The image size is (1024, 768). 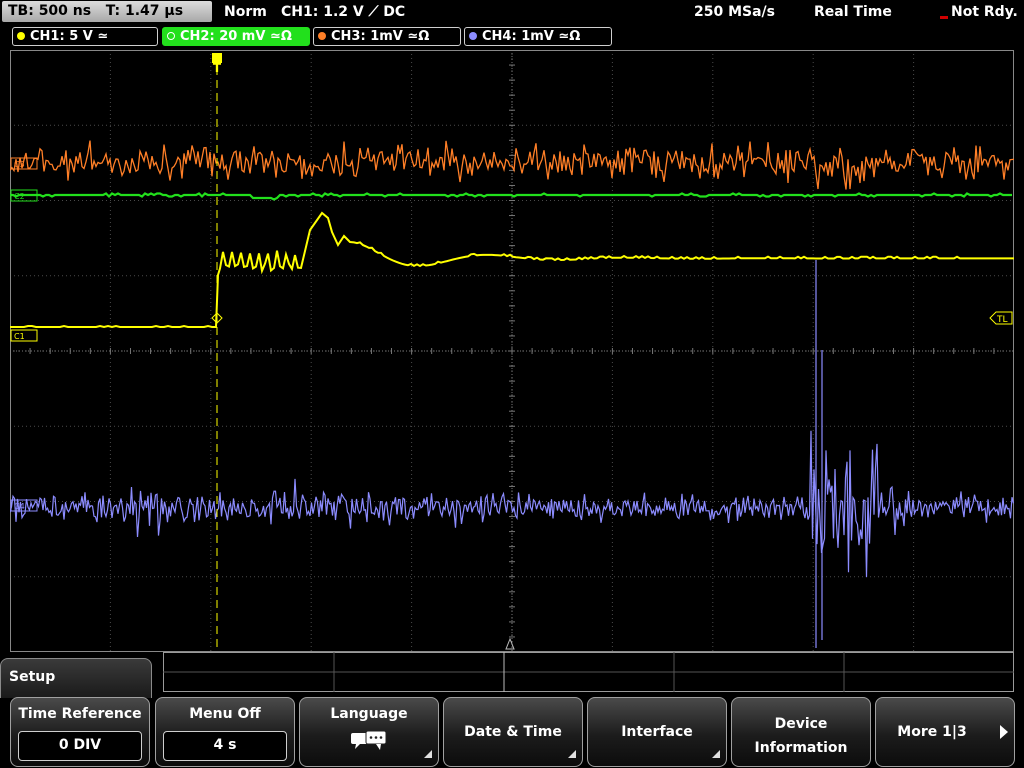 I want to click on more-label: More 1|3, so click(x=932, y=732).